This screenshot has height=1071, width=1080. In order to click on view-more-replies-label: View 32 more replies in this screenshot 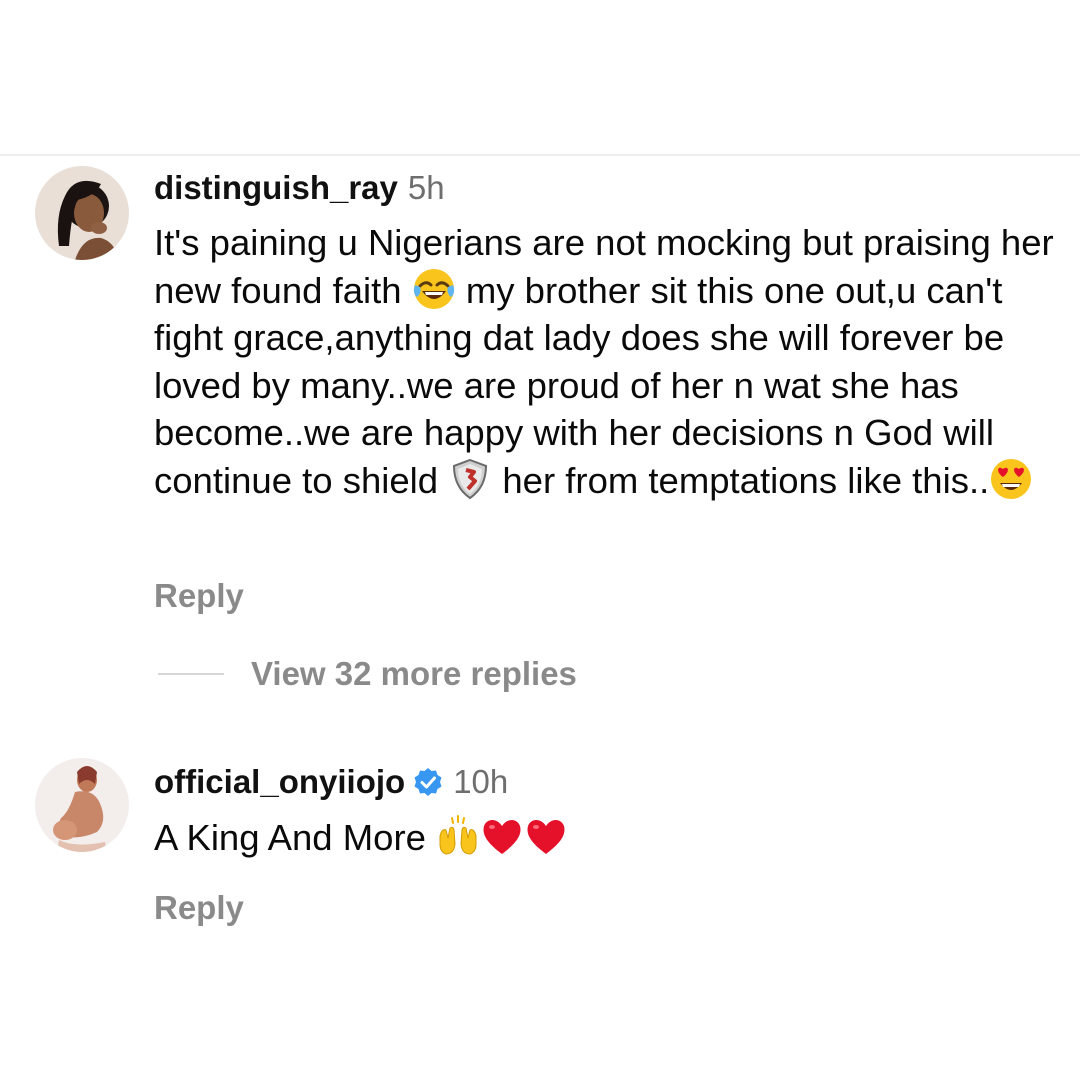, I will do `click(414, 673)`.